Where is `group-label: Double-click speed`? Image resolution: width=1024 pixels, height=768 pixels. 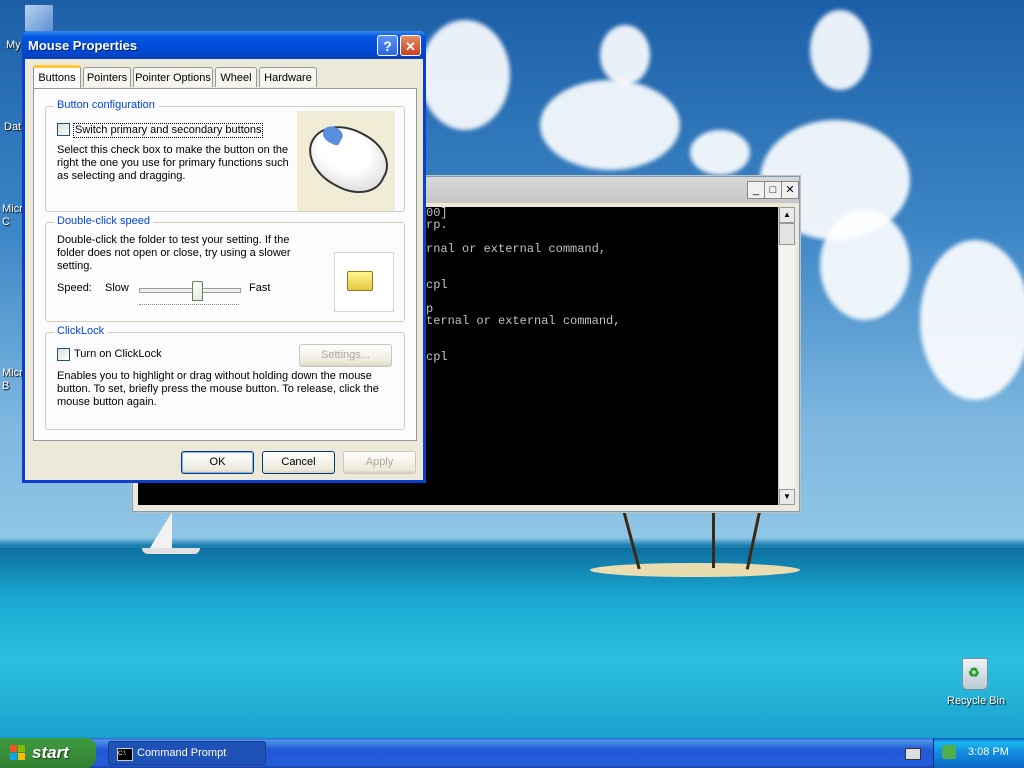 group-label: Double-click speed is located at coordinates (103, 221).